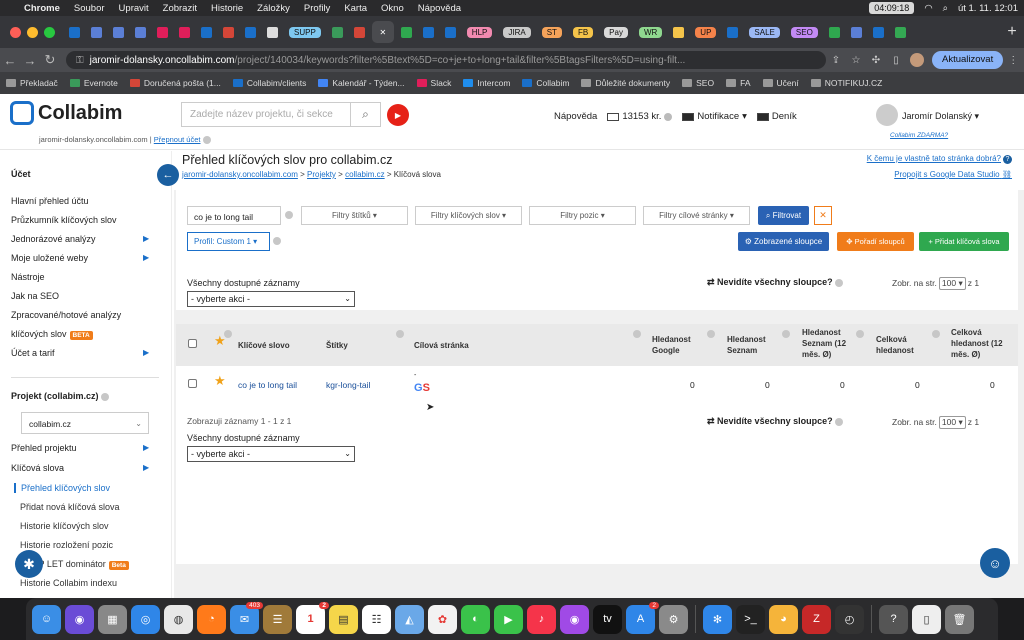  Describe the element at coordinates (30, 60) in the screenshot. I see `forward-icon: →` at that location.